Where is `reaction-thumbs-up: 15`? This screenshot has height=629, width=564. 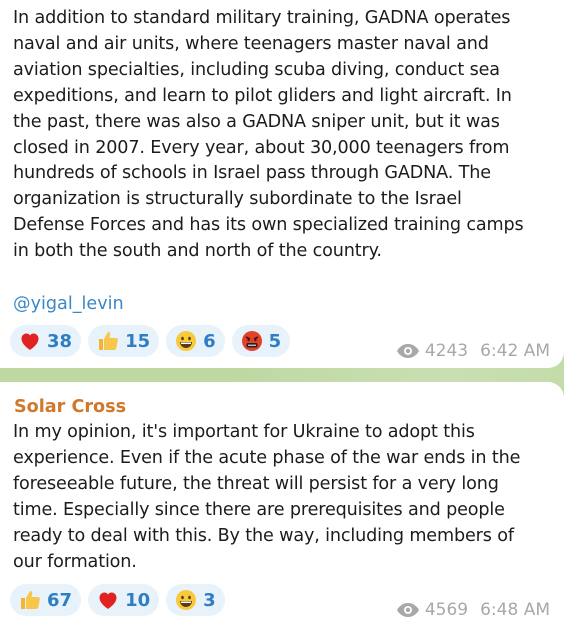
reaction-thumbs-up: 15 is located at coordinates (124, 341).